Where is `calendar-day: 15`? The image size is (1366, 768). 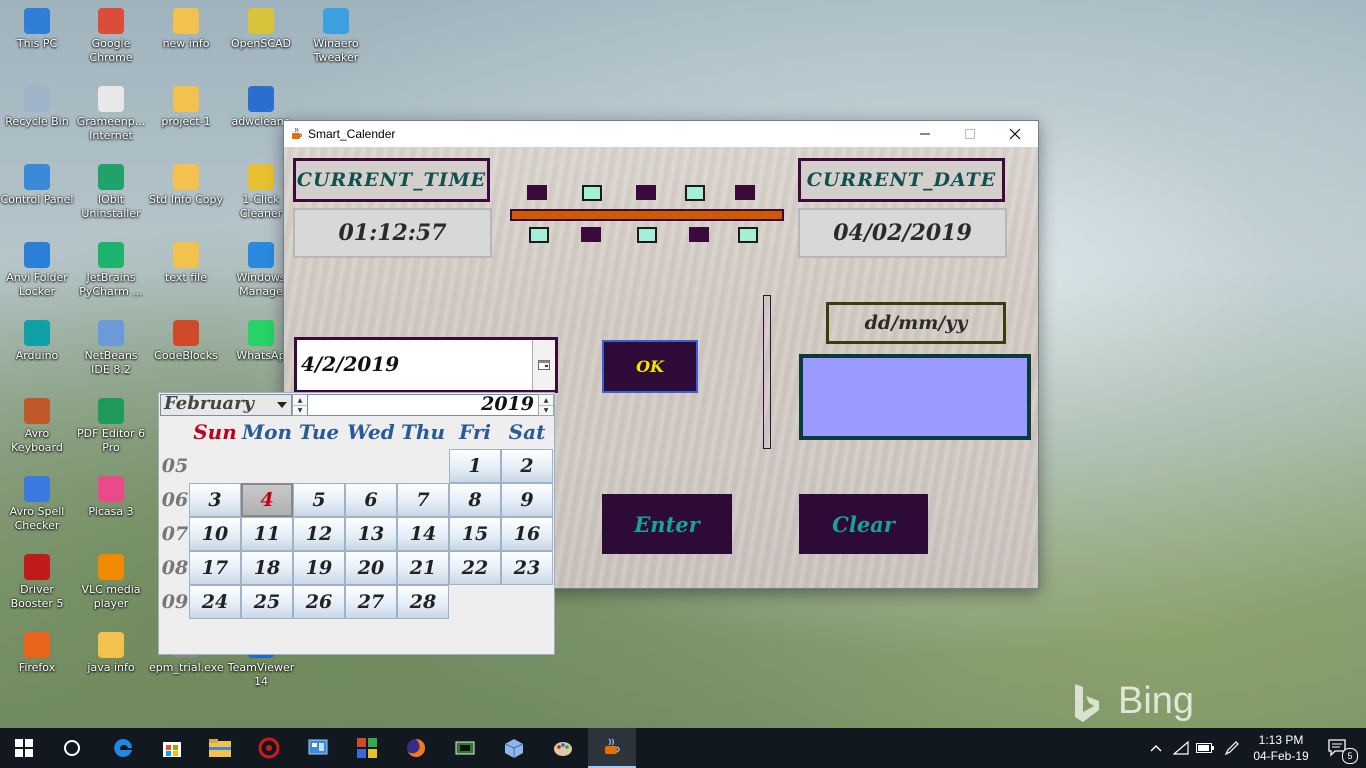 calendar-day: 15 is located at coordinates (475, 534).